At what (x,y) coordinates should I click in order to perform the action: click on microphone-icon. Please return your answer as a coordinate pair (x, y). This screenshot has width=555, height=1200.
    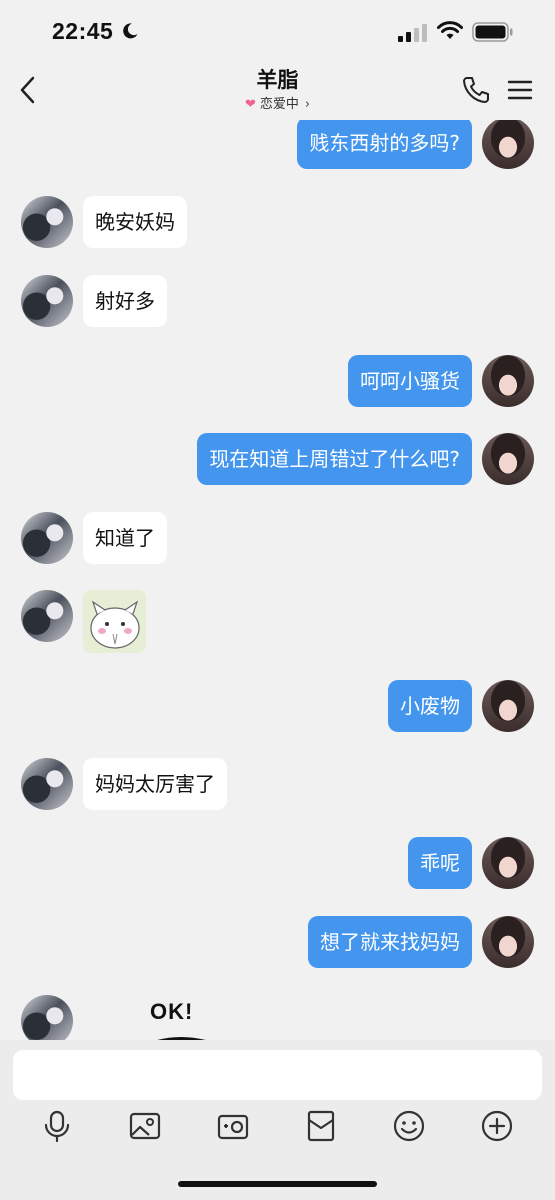
    Looking at the image, I should click on (57, 1126).